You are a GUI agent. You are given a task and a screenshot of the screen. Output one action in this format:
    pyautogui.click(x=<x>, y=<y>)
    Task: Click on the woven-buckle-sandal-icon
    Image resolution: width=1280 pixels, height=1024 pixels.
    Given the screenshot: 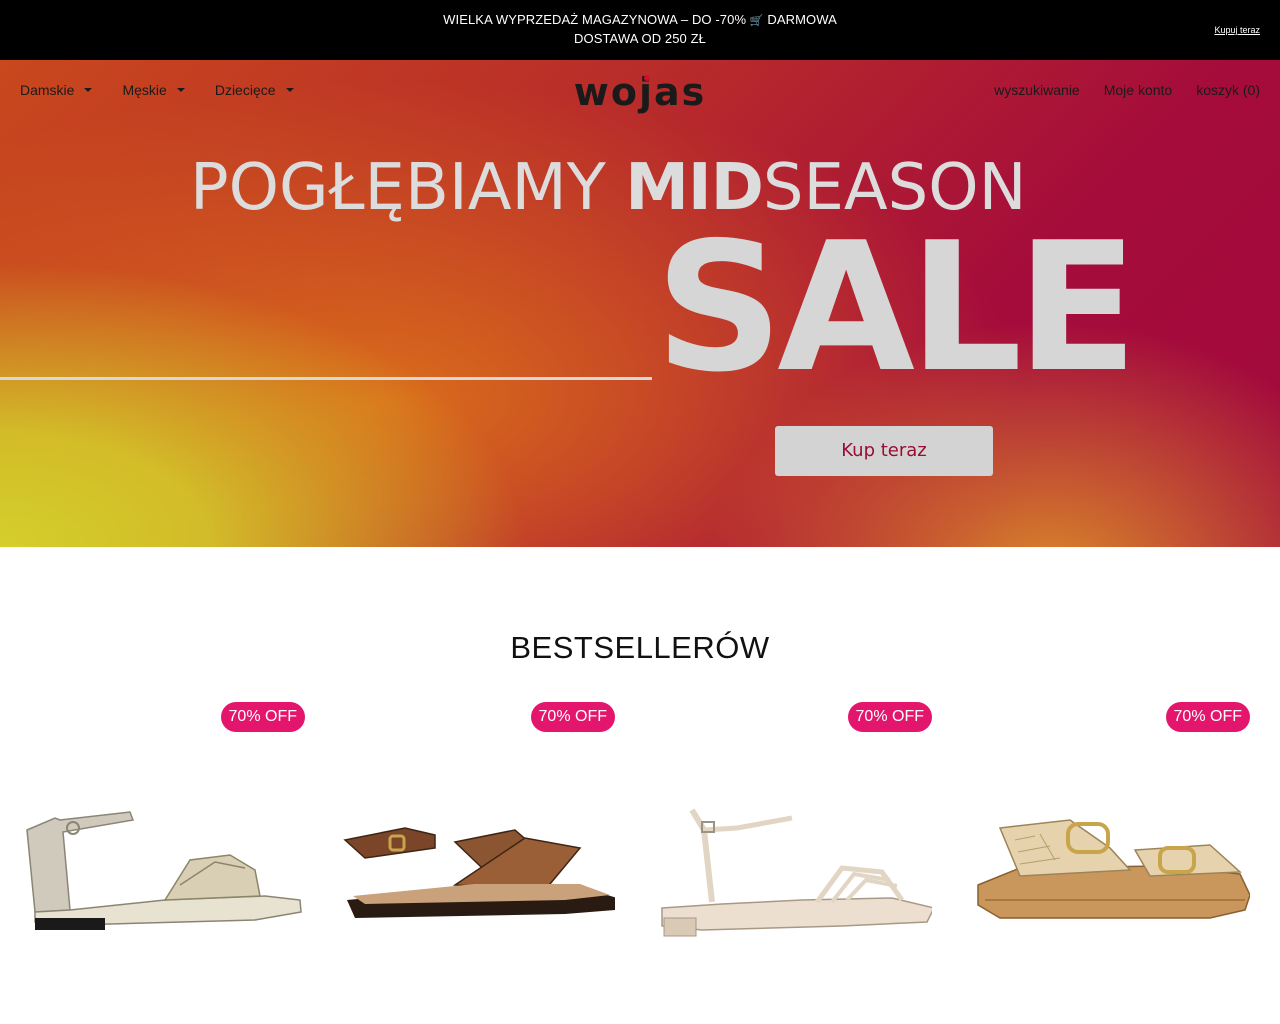 What is the action you would take?
    pyautogui.click(x=1113, y=869)
    